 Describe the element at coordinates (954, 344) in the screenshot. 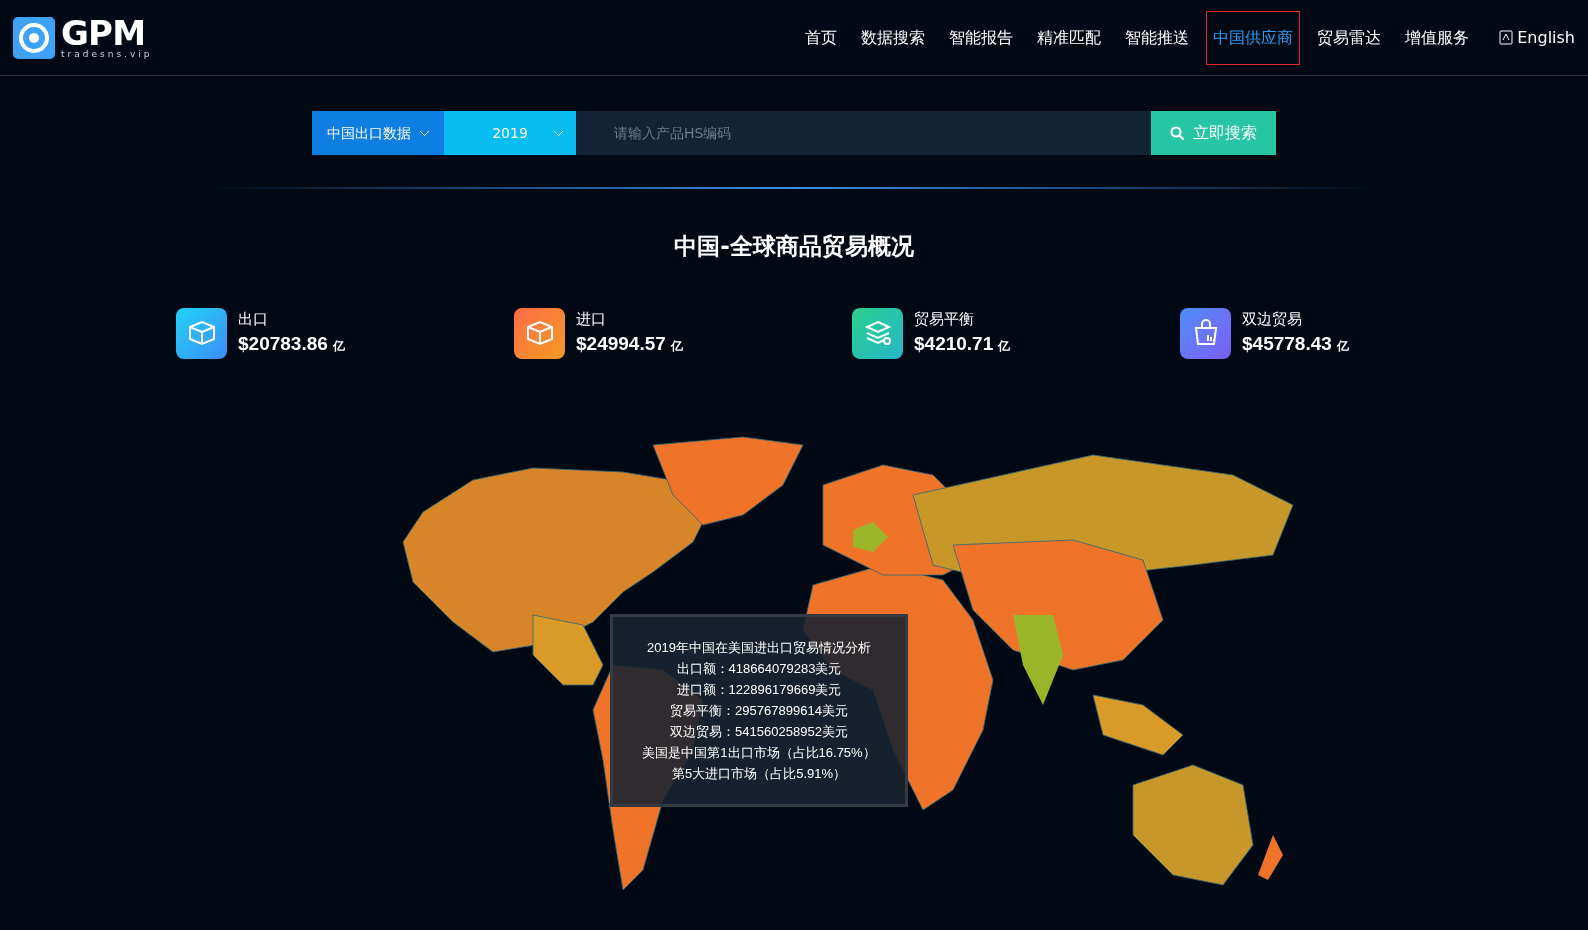

I see `stat-value: $4210.71` at that location.